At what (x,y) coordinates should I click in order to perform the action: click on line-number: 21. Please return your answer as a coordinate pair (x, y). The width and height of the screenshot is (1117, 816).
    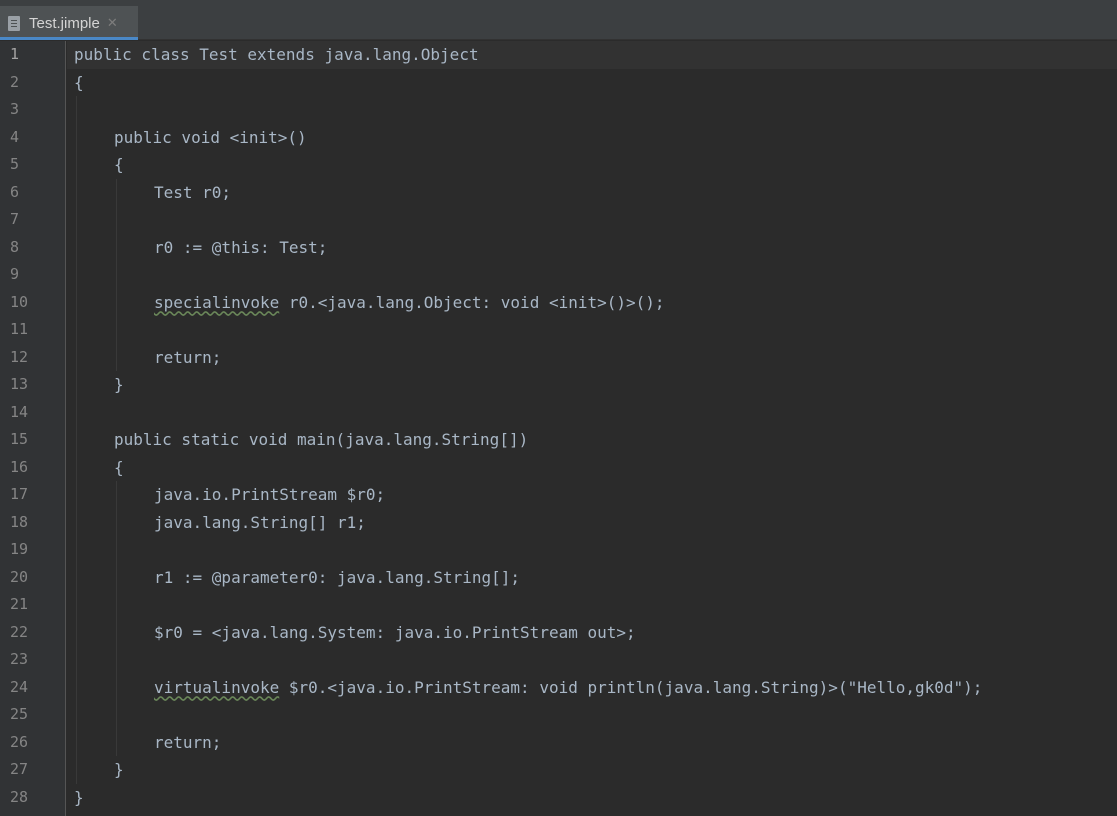
    Looking at the image, I should click on (19, 604).